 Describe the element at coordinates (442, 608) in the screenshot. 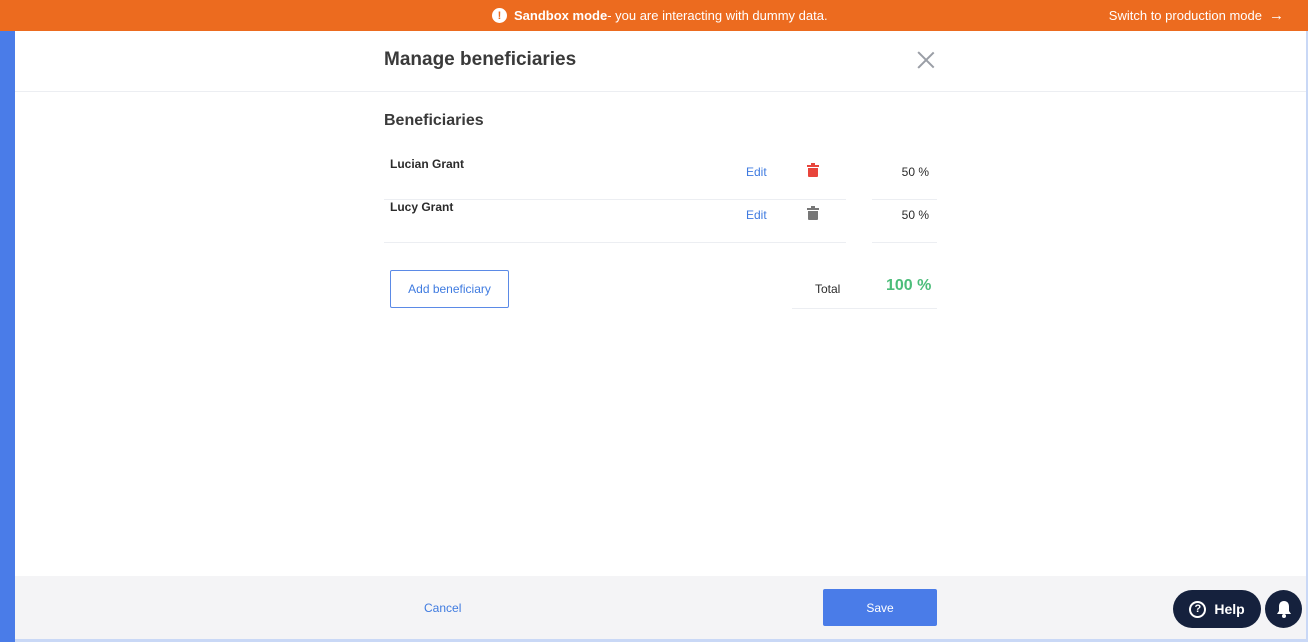

I see `cancel-button: Cancel` at that location.